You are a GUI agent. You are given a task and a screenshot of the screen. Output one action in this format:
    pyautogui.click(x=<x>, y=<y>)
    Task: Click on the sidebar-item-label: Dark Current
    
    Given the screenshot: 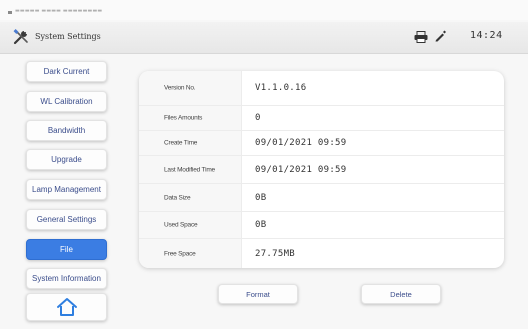 What is the action you would take?
    pyautogui.click(x=66, y=71)
    